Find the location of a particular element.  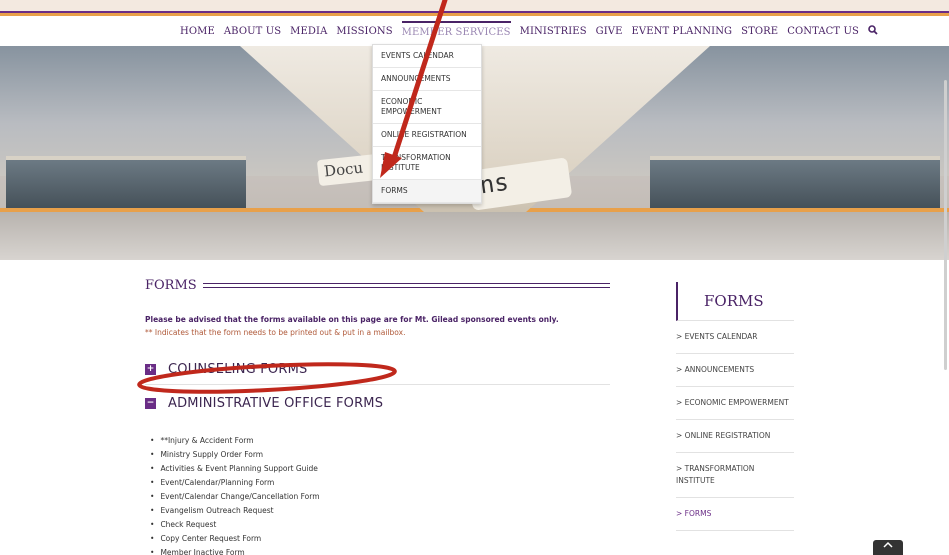

sidebar-item-online-registration: > ONLINE REGISTRATION is located at coordinates (735, 436).